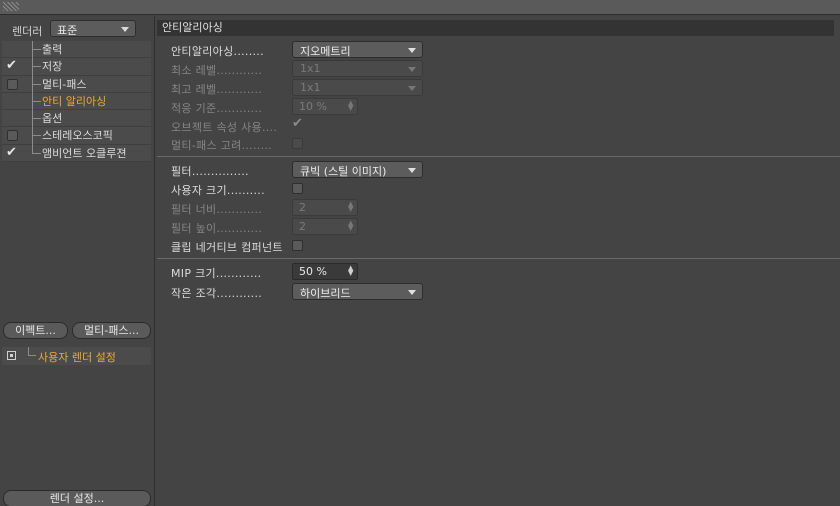 Image resolution: width=840 pixels, height=506 pixels. I want to click on filter-height-value: 2, so click(302, 226).